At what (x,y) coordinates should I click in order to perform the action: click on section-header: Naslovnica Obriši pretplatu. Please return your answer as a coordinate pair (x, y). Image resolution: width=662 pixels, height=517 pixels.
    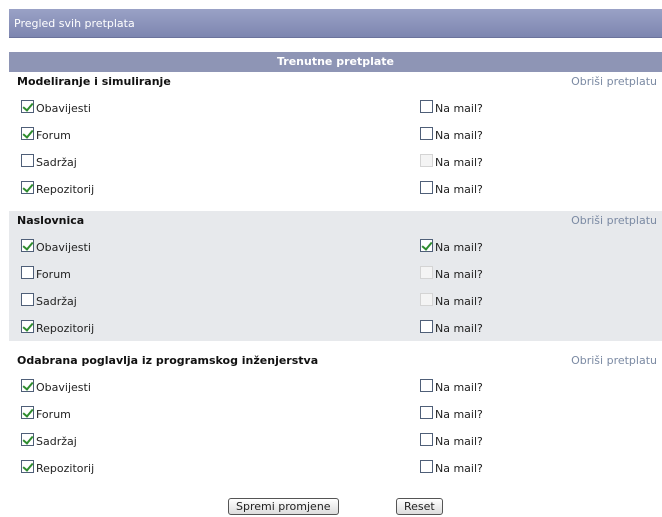
    Looking at the image, I should click on (335, 222).